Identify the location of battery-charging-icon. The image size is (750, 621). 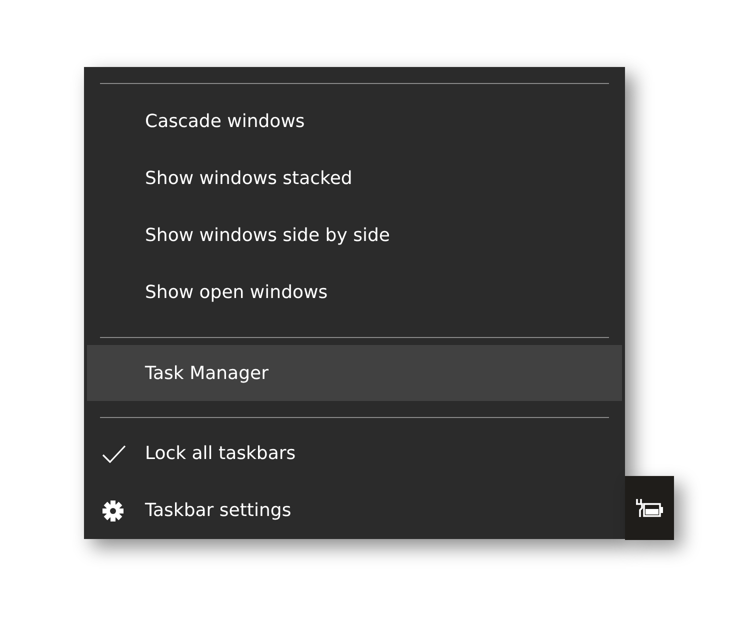
(649, 508).